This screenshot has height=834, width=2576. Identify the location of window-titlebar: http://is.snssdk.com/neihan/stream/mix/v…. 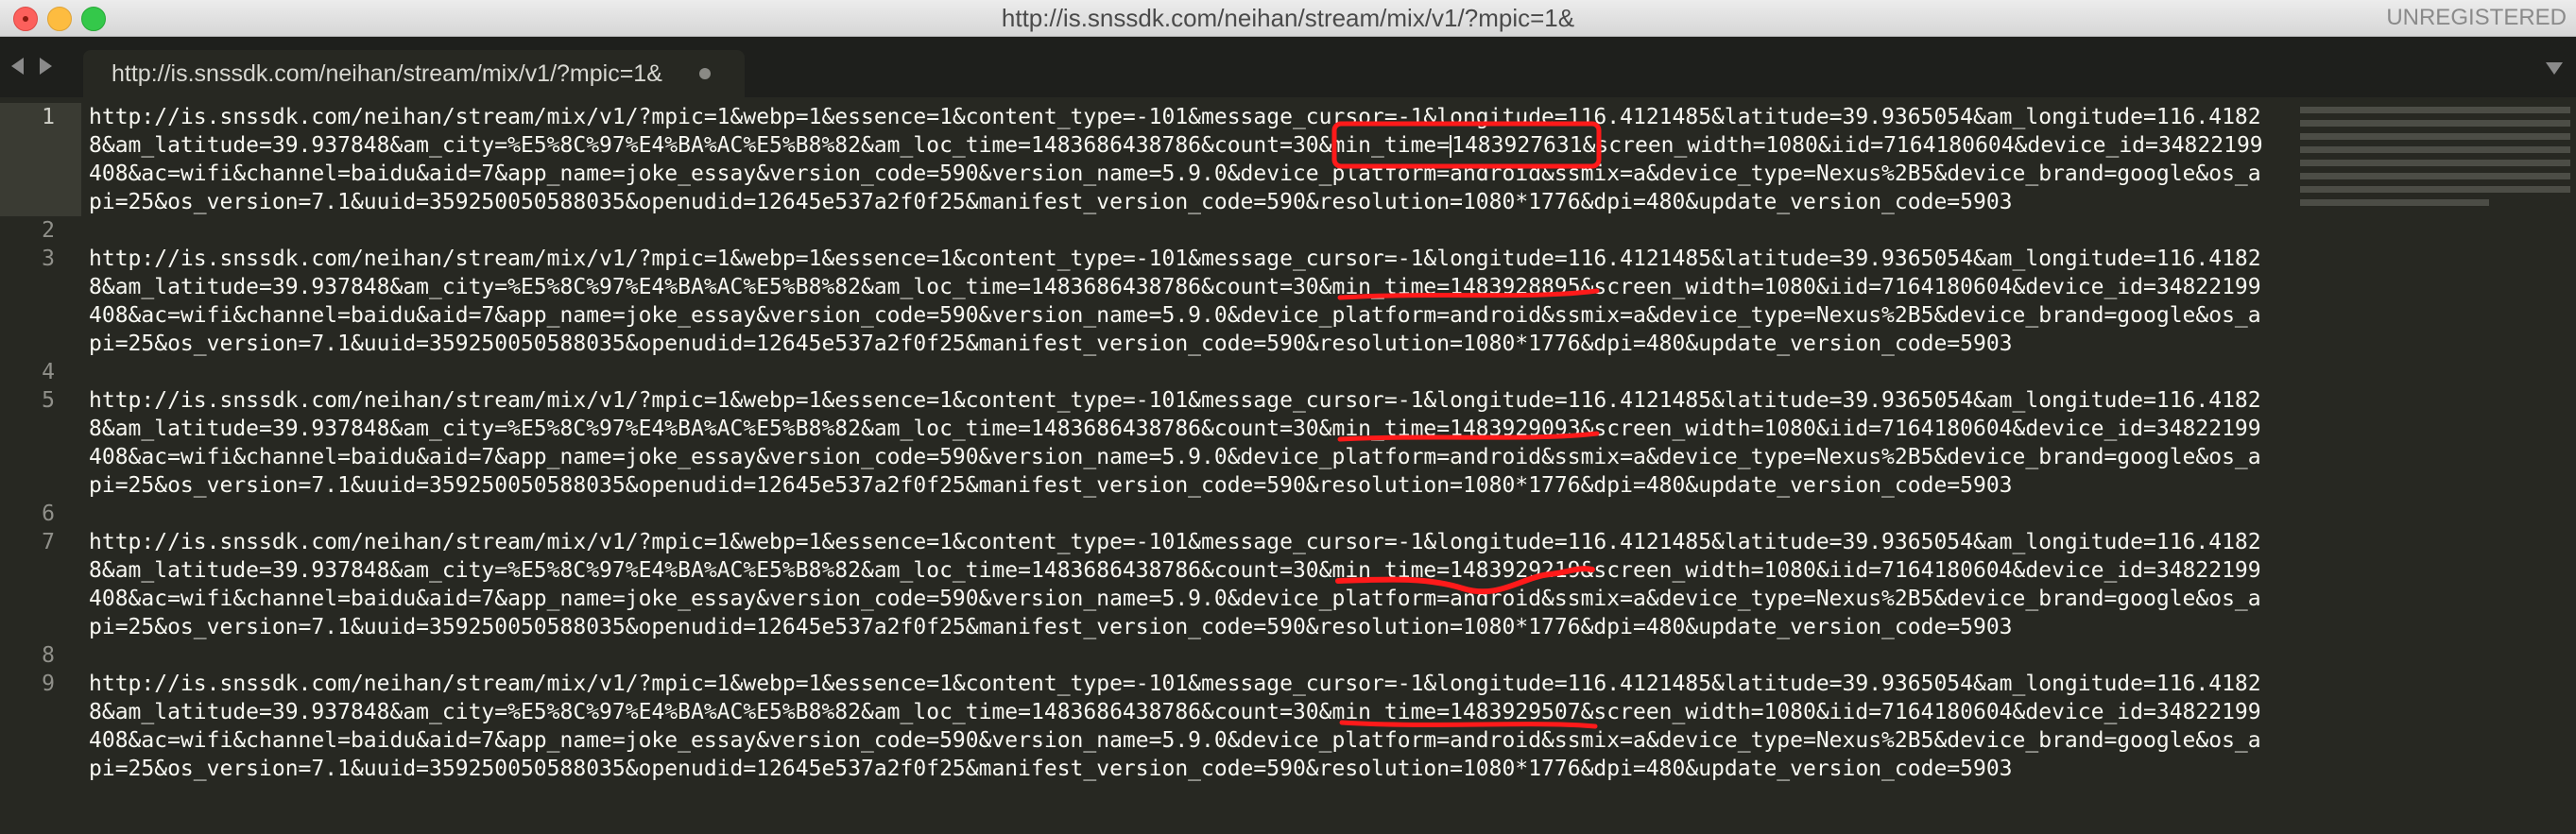
(1288, 18).